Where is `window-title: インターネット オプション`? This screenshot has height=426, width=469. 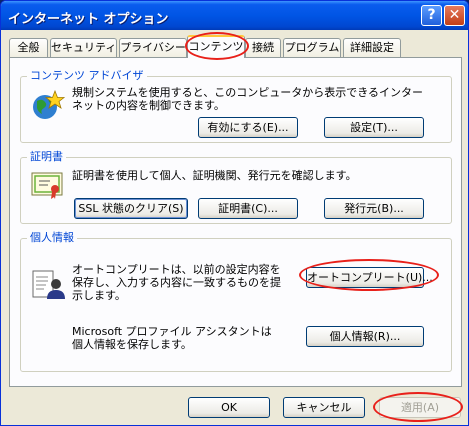
window-title: インターネット オプション is located at coordinates (88, 19).